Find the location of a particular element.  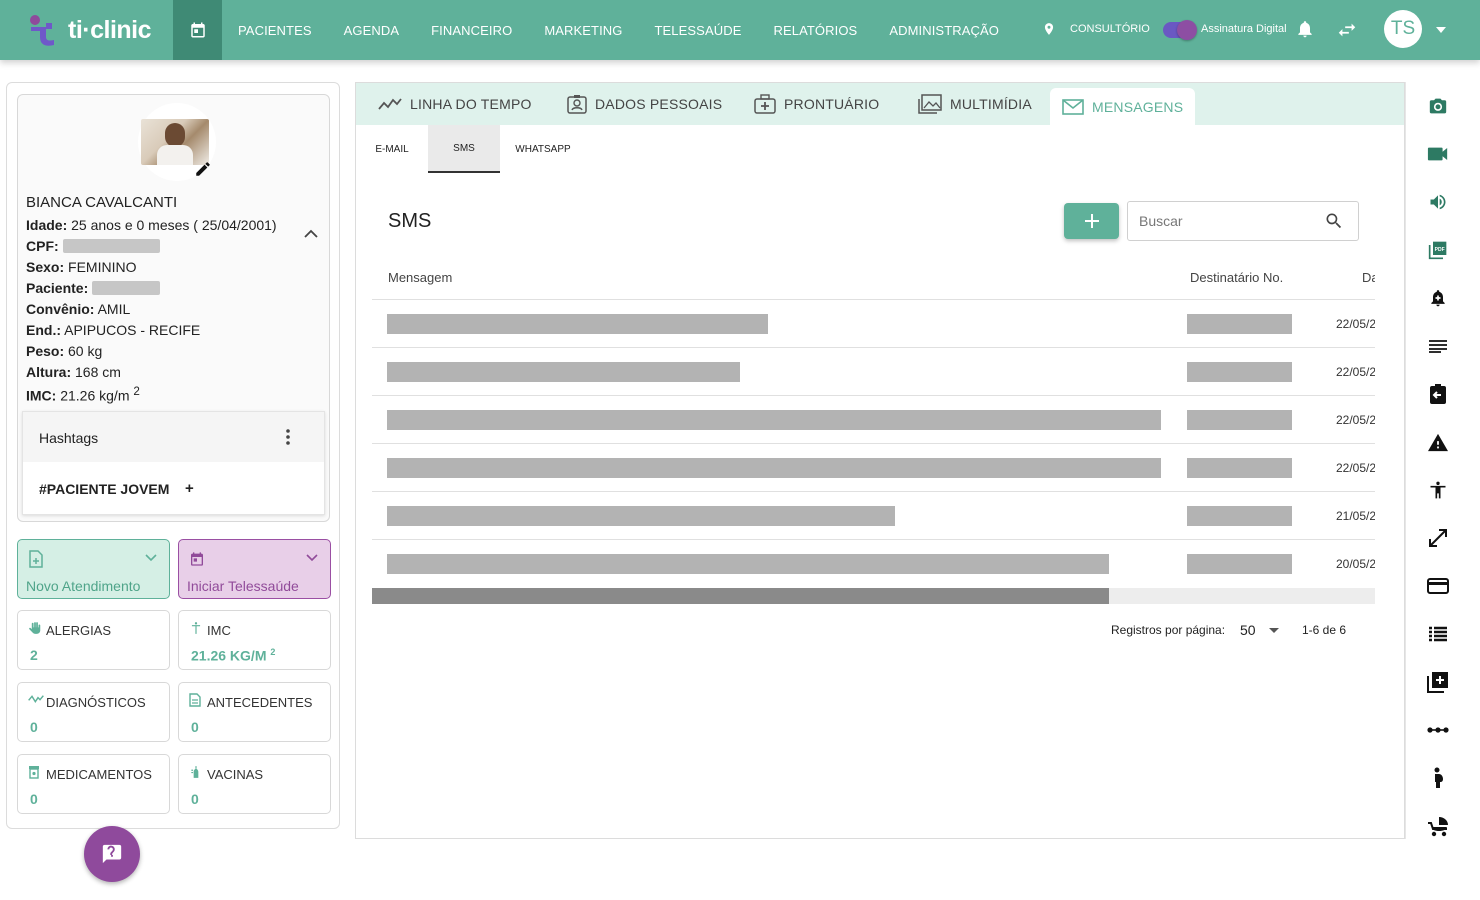

tab-label: MULTIMÍDIA is located at coordinates (991, 104).